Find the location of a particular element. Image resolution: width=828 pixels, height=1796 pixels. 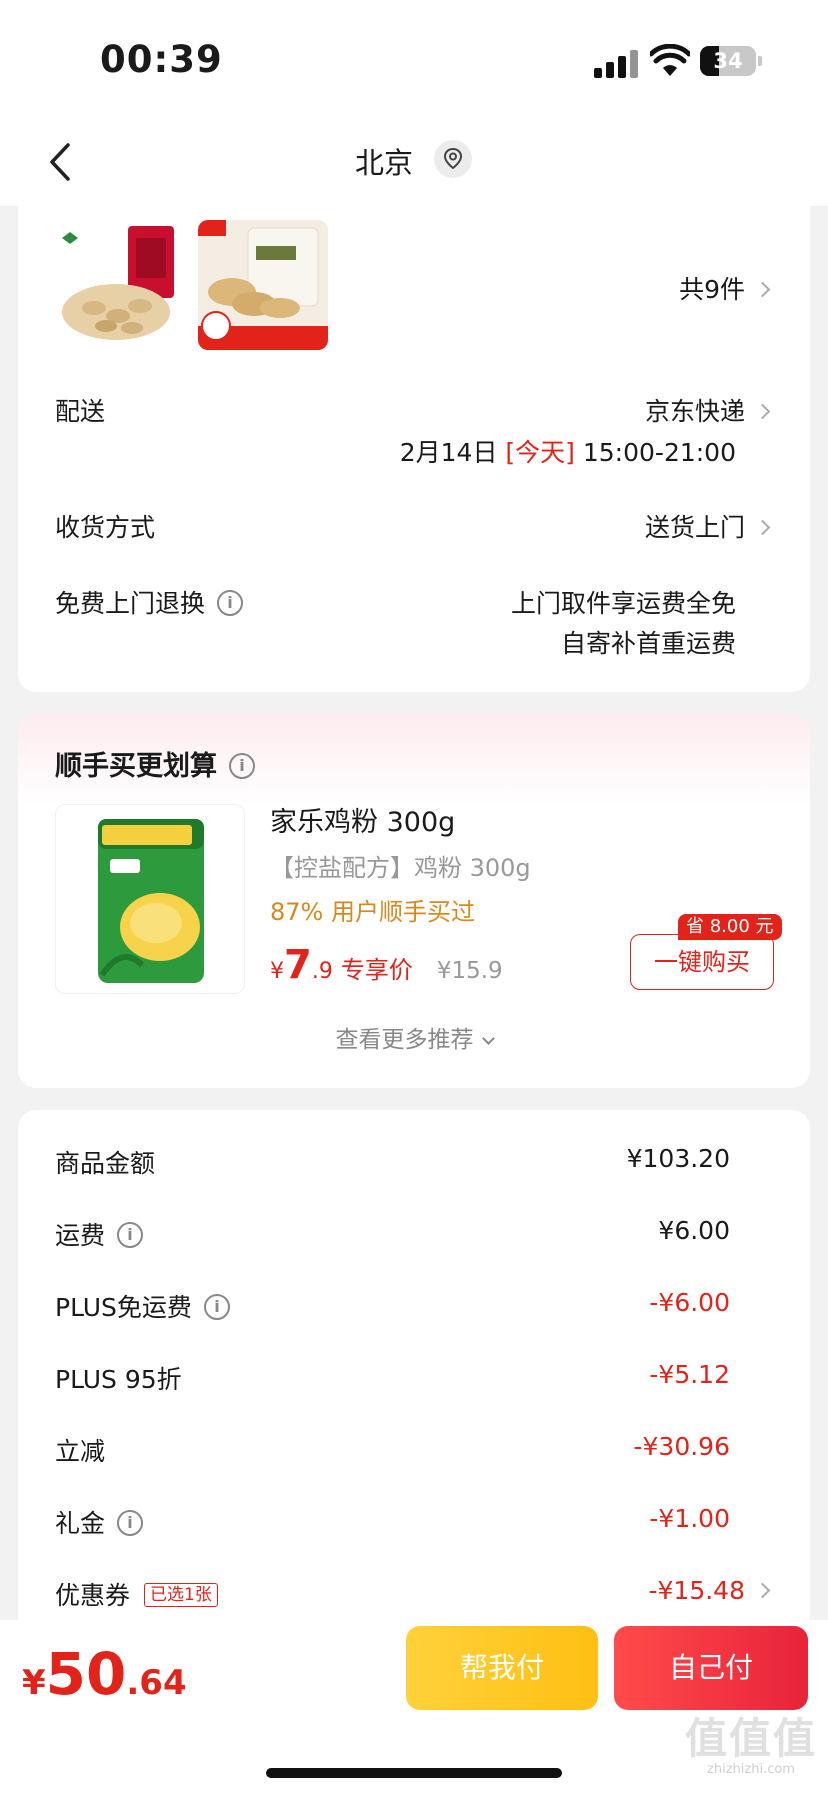

checkout-bar: ¥50.64 帮我付 自己付 值值值 zhizhizhi.com is located at coordinates (414, 1708).